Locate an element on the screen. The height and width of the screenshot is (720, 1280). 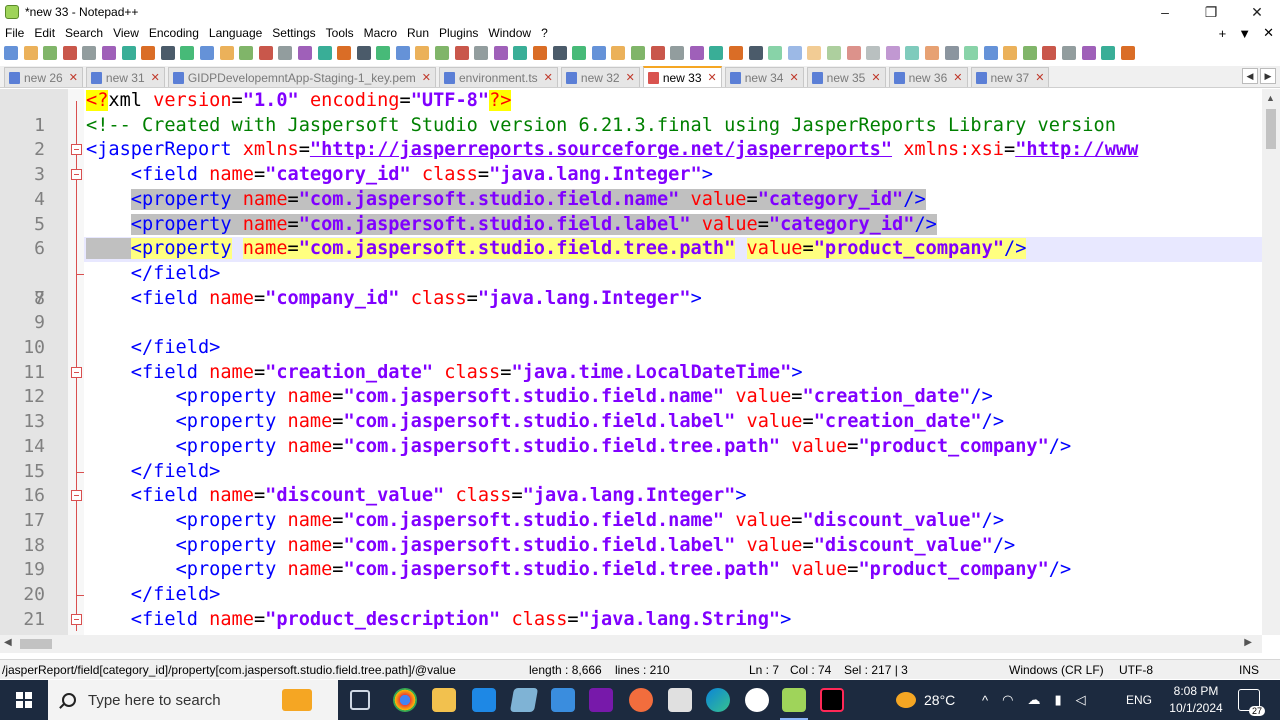
tab-new-36: new 36 ✕ is located at coordinates (928, 77).